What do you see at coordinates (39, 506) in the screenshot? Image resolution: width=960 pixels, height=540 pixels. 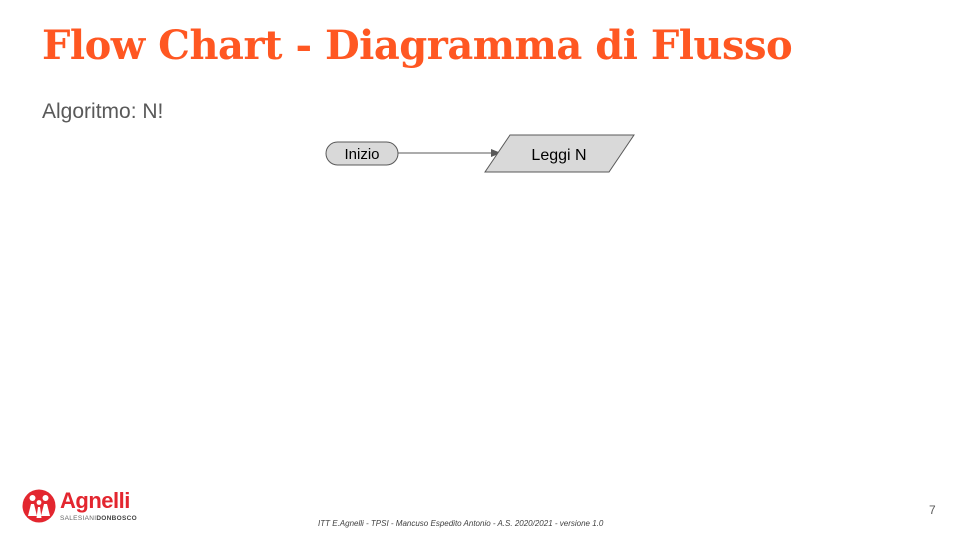 I see `logo-mark-icon` at bounding box center [39, 506].